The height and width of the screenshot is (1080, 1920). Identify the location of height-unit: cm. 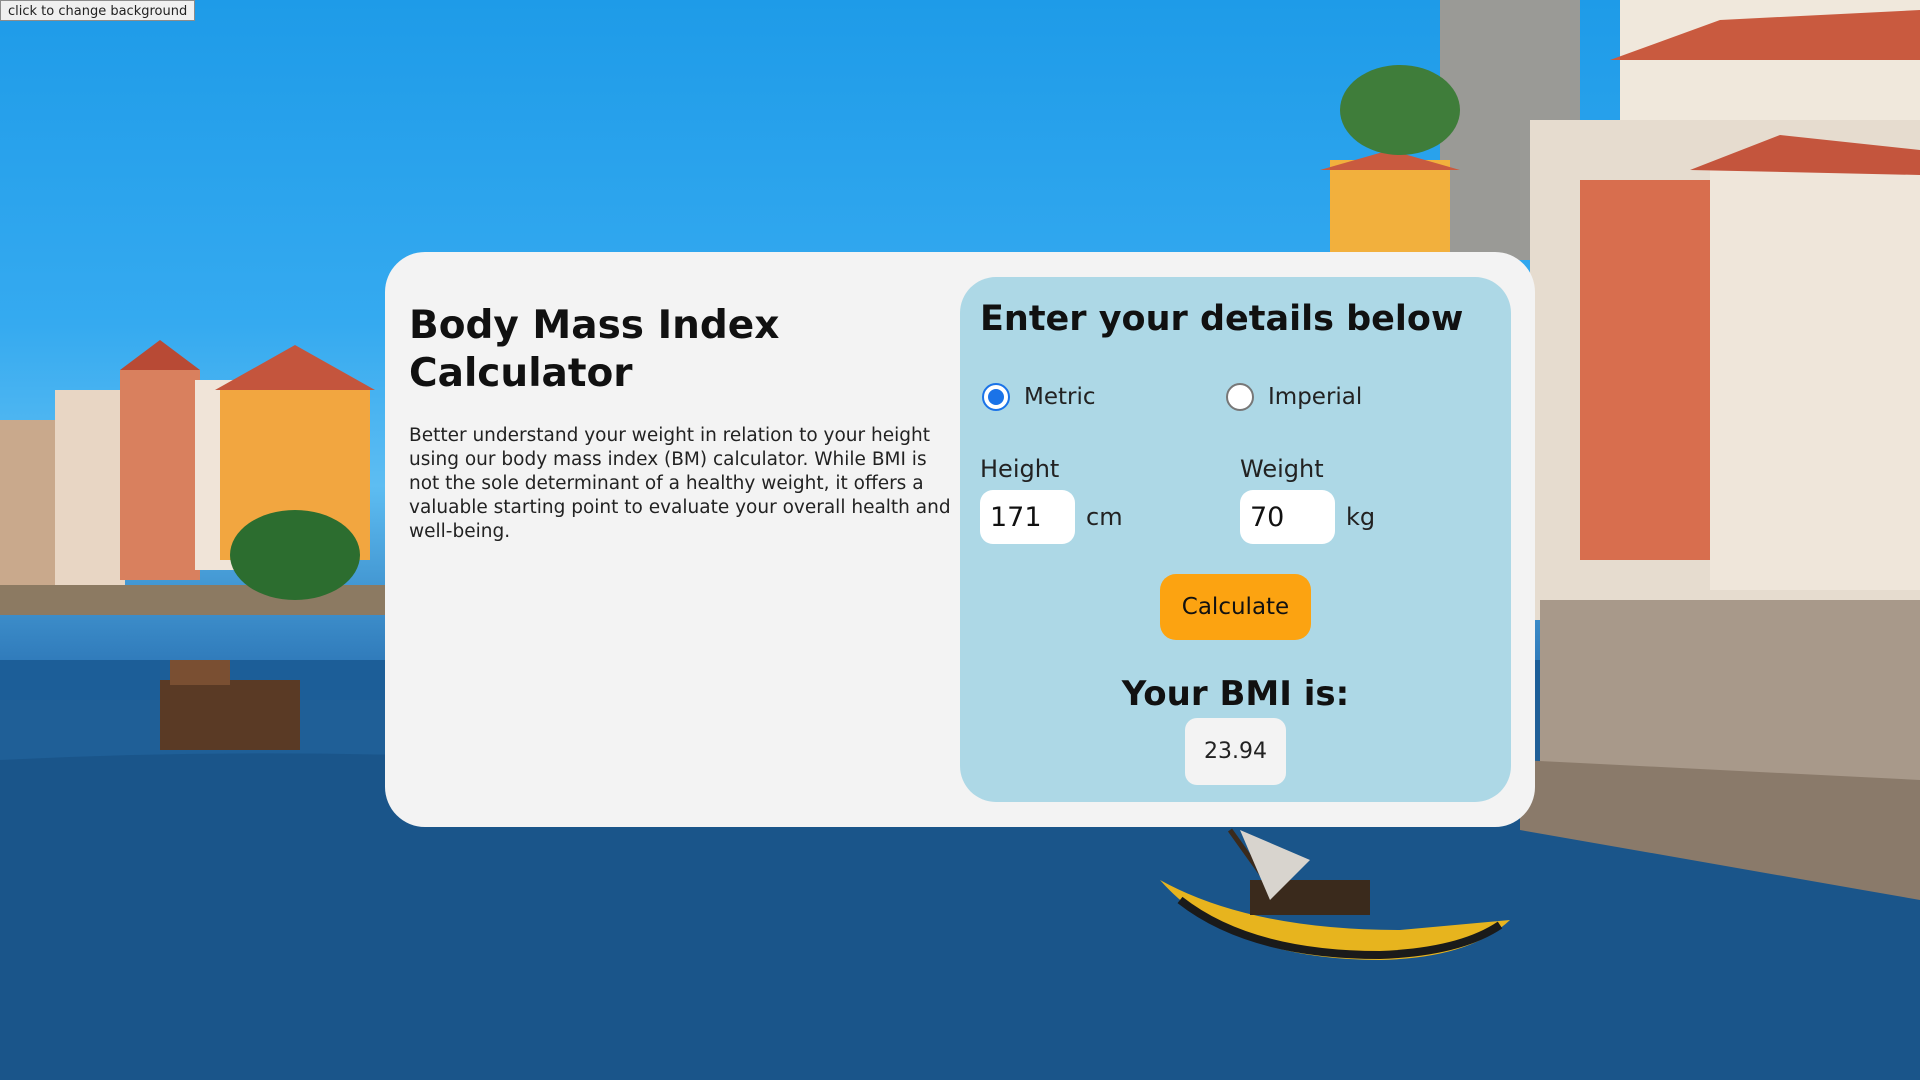
(1104, 517).